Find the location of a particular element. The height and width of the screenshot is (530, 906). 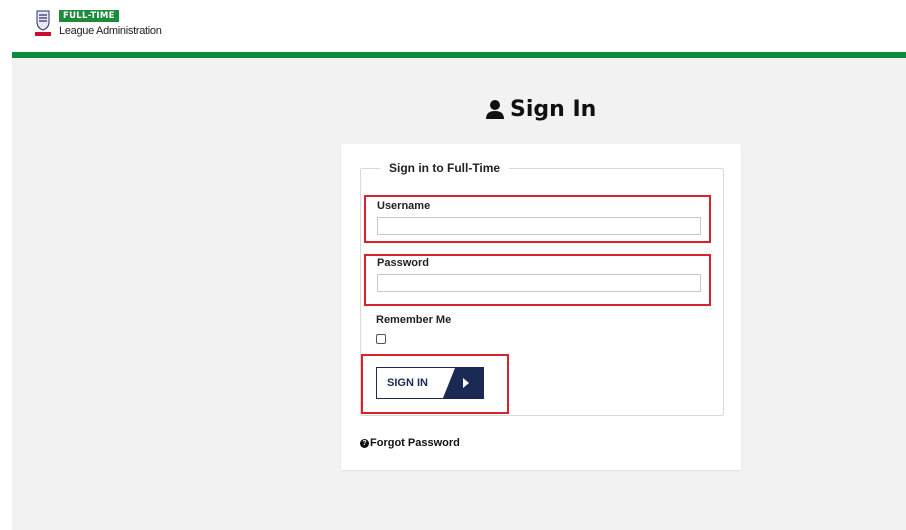

username-input is located at coordinates (539, 226).